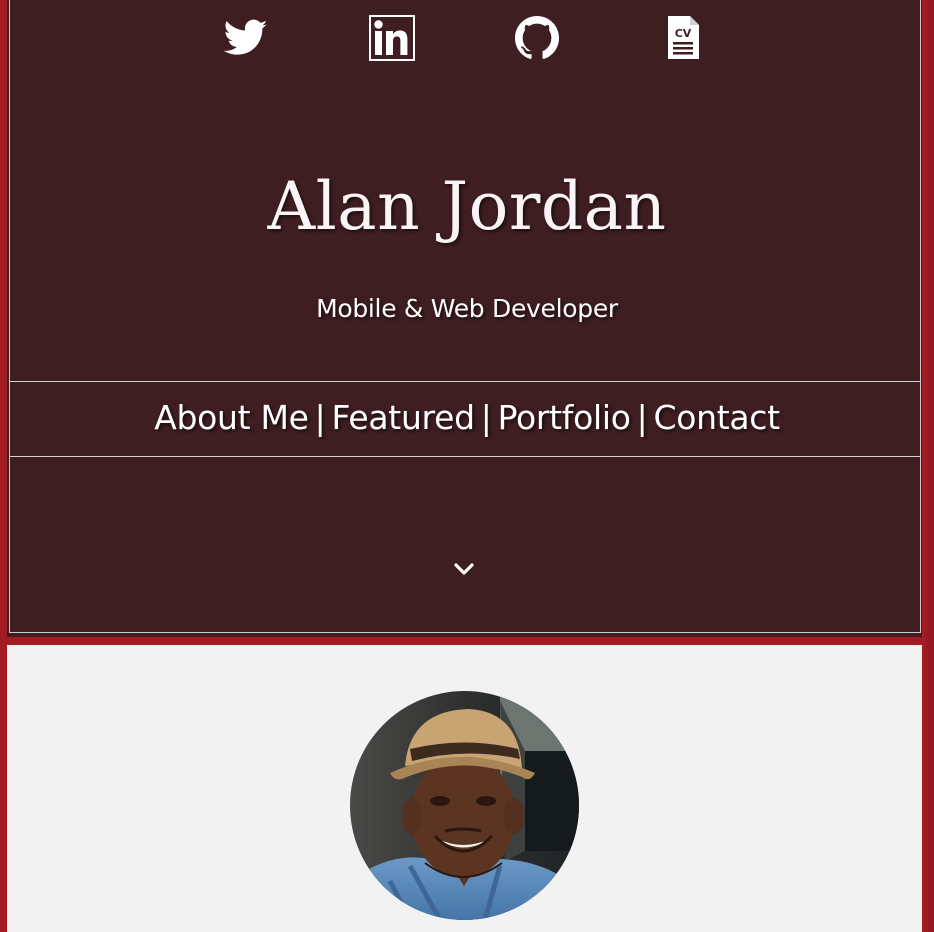 The width and height of the screenshot is (934, 932). I want to click on nav-item-about: About Me, so click(231, 417).